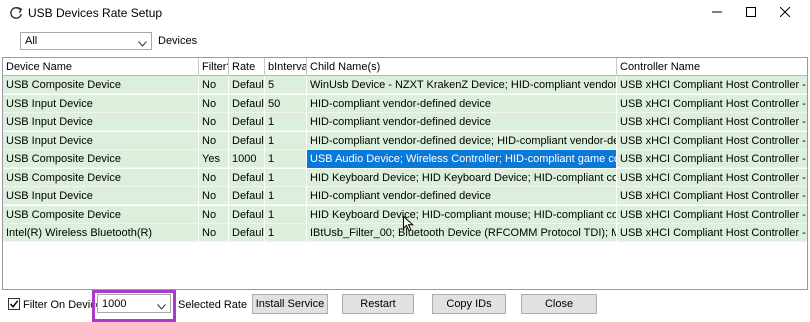 Image resolution: width=810 pixels, height=322 pixels. I want to click on rate-select: 1000, so click(134, 303).